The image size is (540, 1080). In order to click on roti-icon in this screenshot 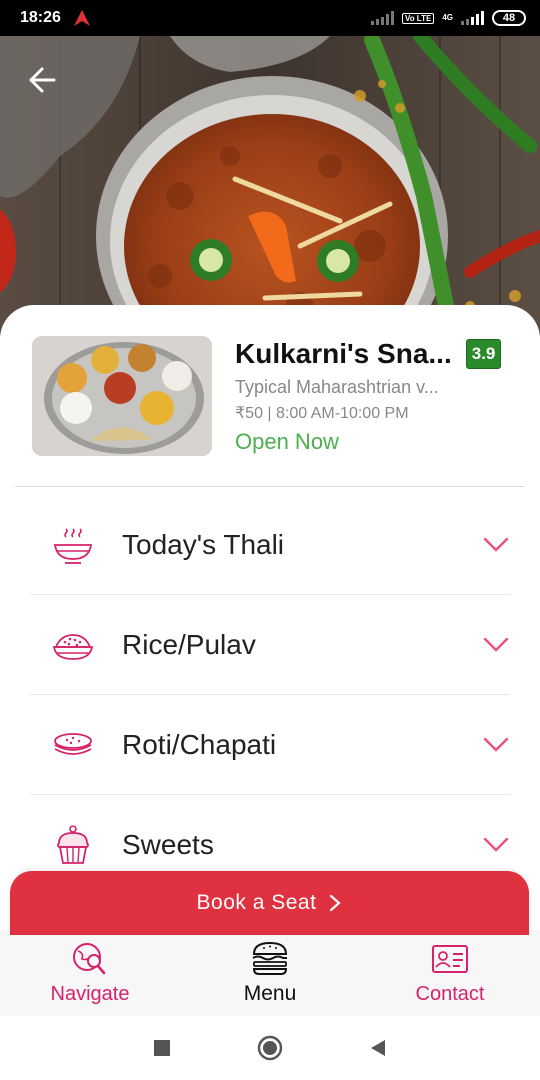, I will do `click(73, 745)`.